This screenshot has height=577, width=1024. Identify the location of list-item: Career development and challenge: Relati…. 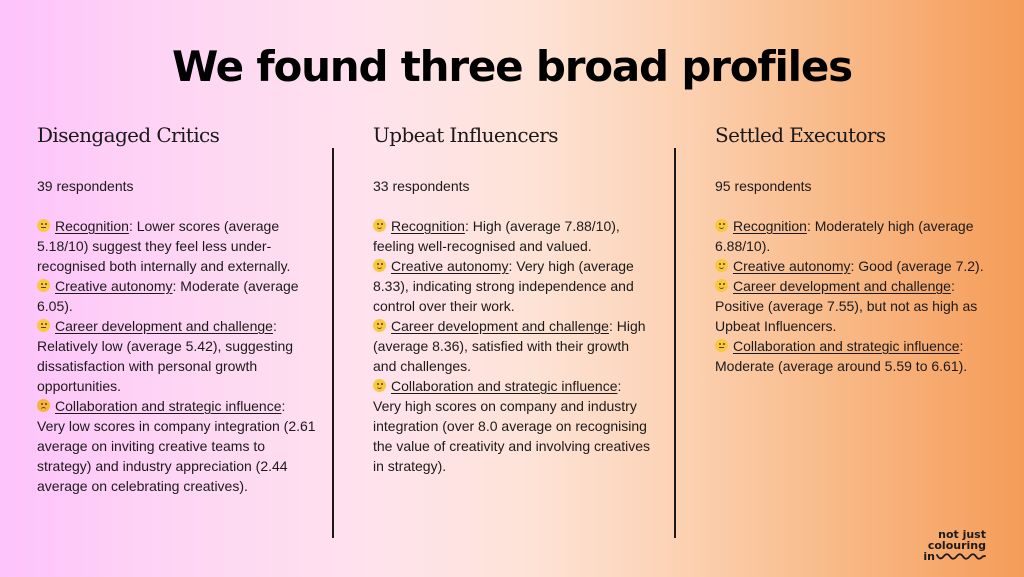
(177, 356).